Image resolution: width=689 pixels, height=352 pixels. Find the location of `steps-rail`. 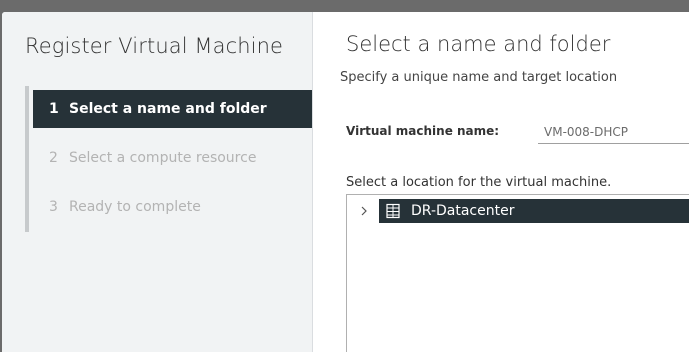

steps-rail is located at coordinates (27, 159).